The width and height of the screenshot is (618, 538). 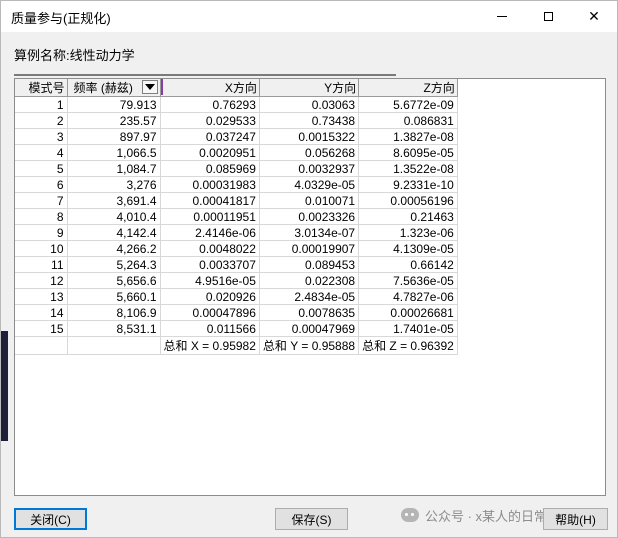 I want to click on table-cell: 5,656.6, so click(x=114, y=280).